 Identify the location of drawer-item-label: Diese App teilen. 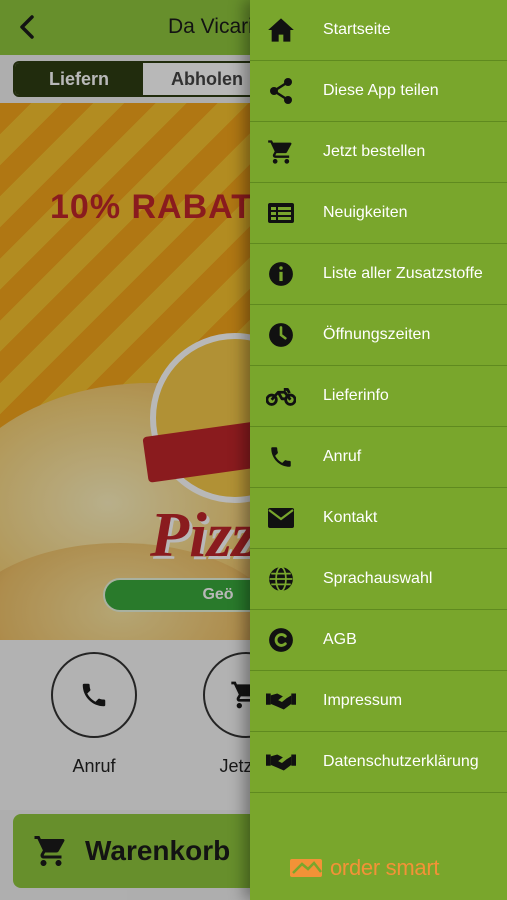
(381, 90).